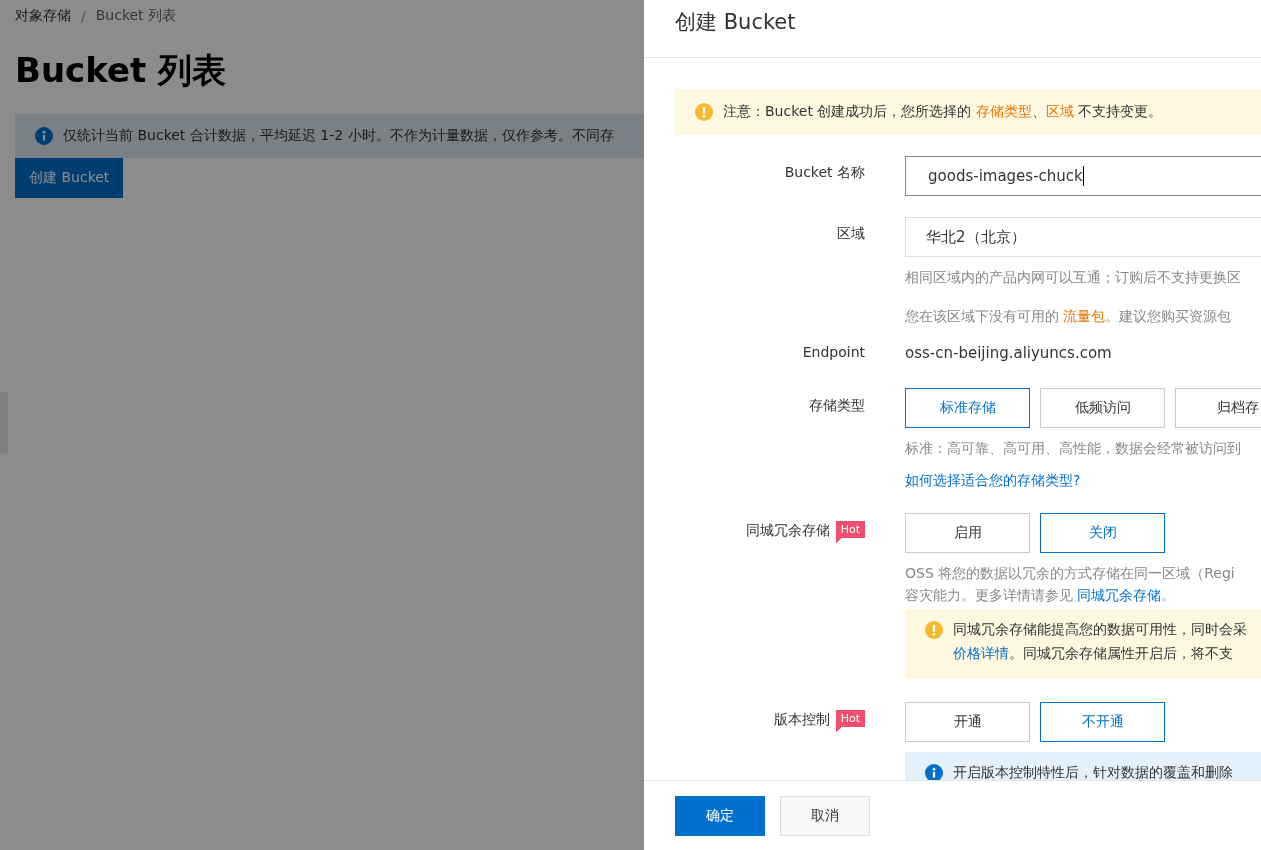  What do you see at coordinates (1073, 278) in the screenshot?
I see `hint-text: 相同区域内的产品内网可以互通；订购后不支持更换区` at bounding box center [1073, 278].